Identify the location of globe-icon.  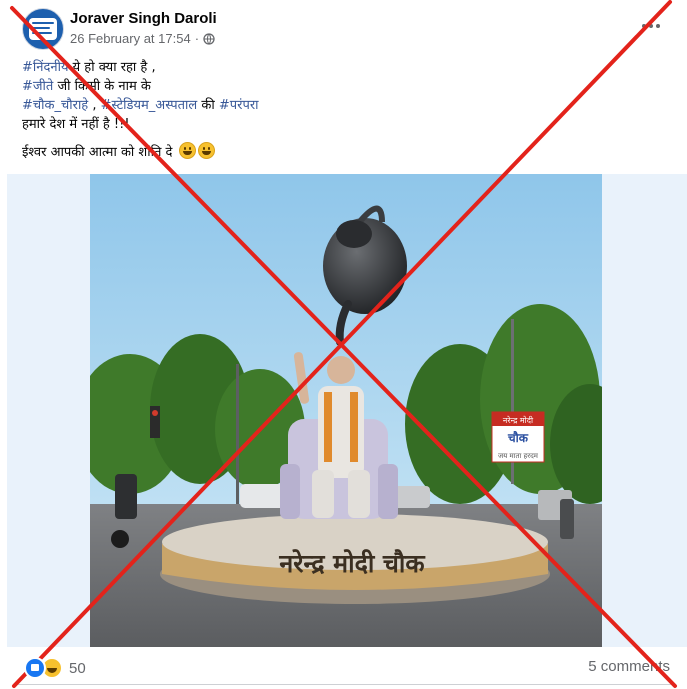
(209, 38).